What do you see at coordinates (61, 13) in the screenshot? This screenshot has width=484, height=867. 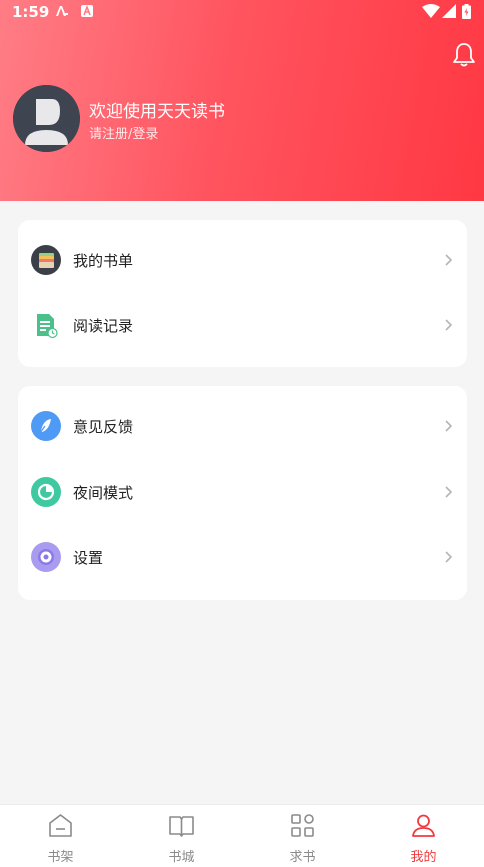 I see `text-notification-icon` at bounding box center [61, 13].